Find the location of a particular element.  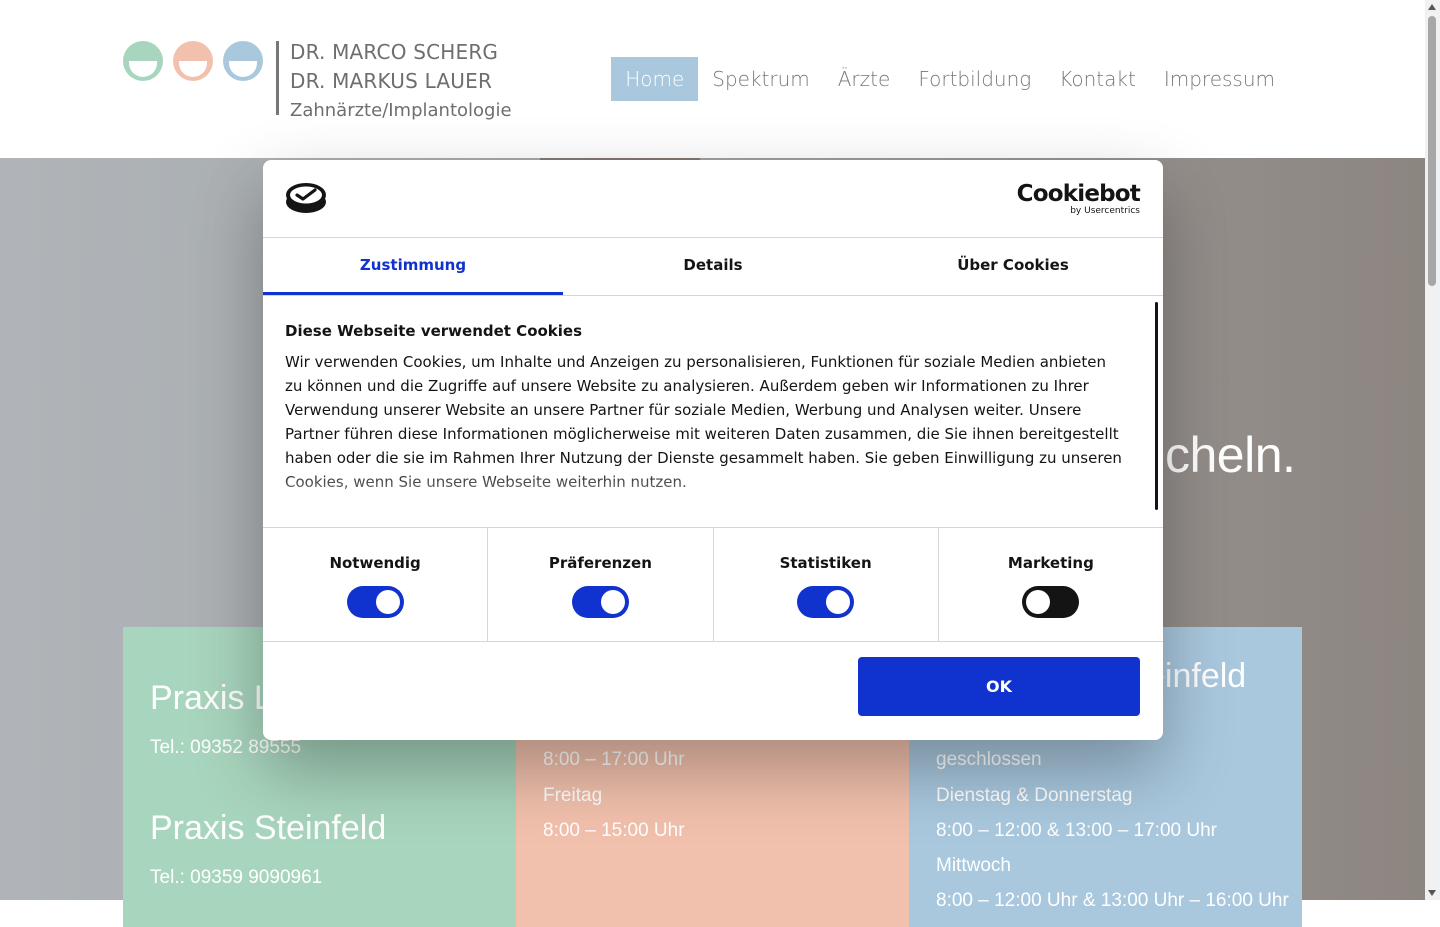

logo-line-2: DR. MARKUS LAUER is located at coordinates (391, 81).